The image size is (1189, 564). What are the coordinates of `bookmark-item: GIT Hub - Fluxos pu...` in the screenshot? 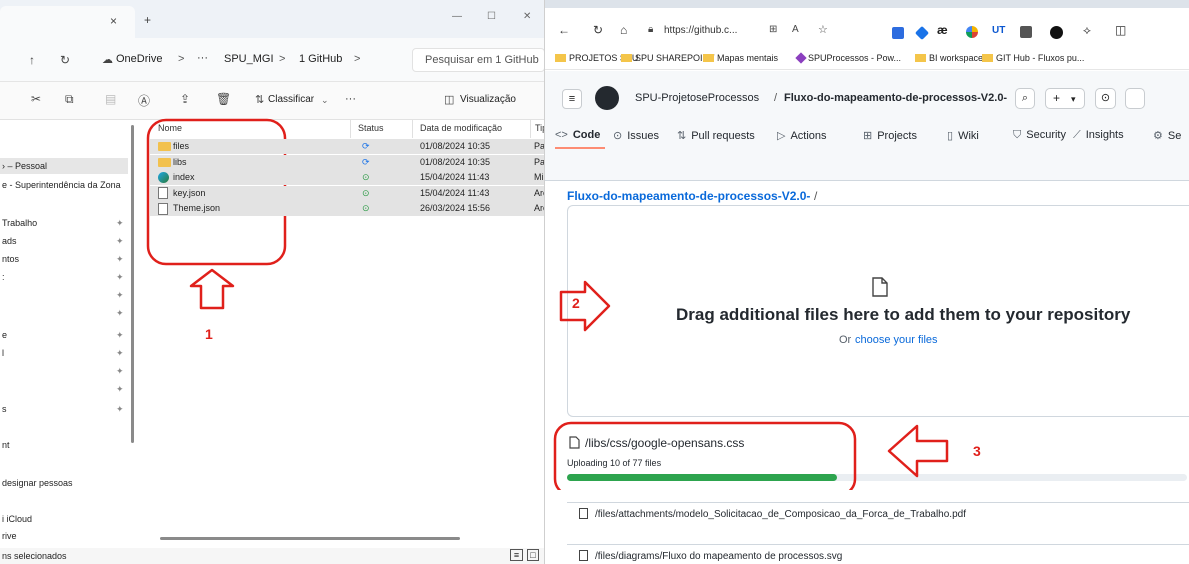 It's located at (1033, 58).